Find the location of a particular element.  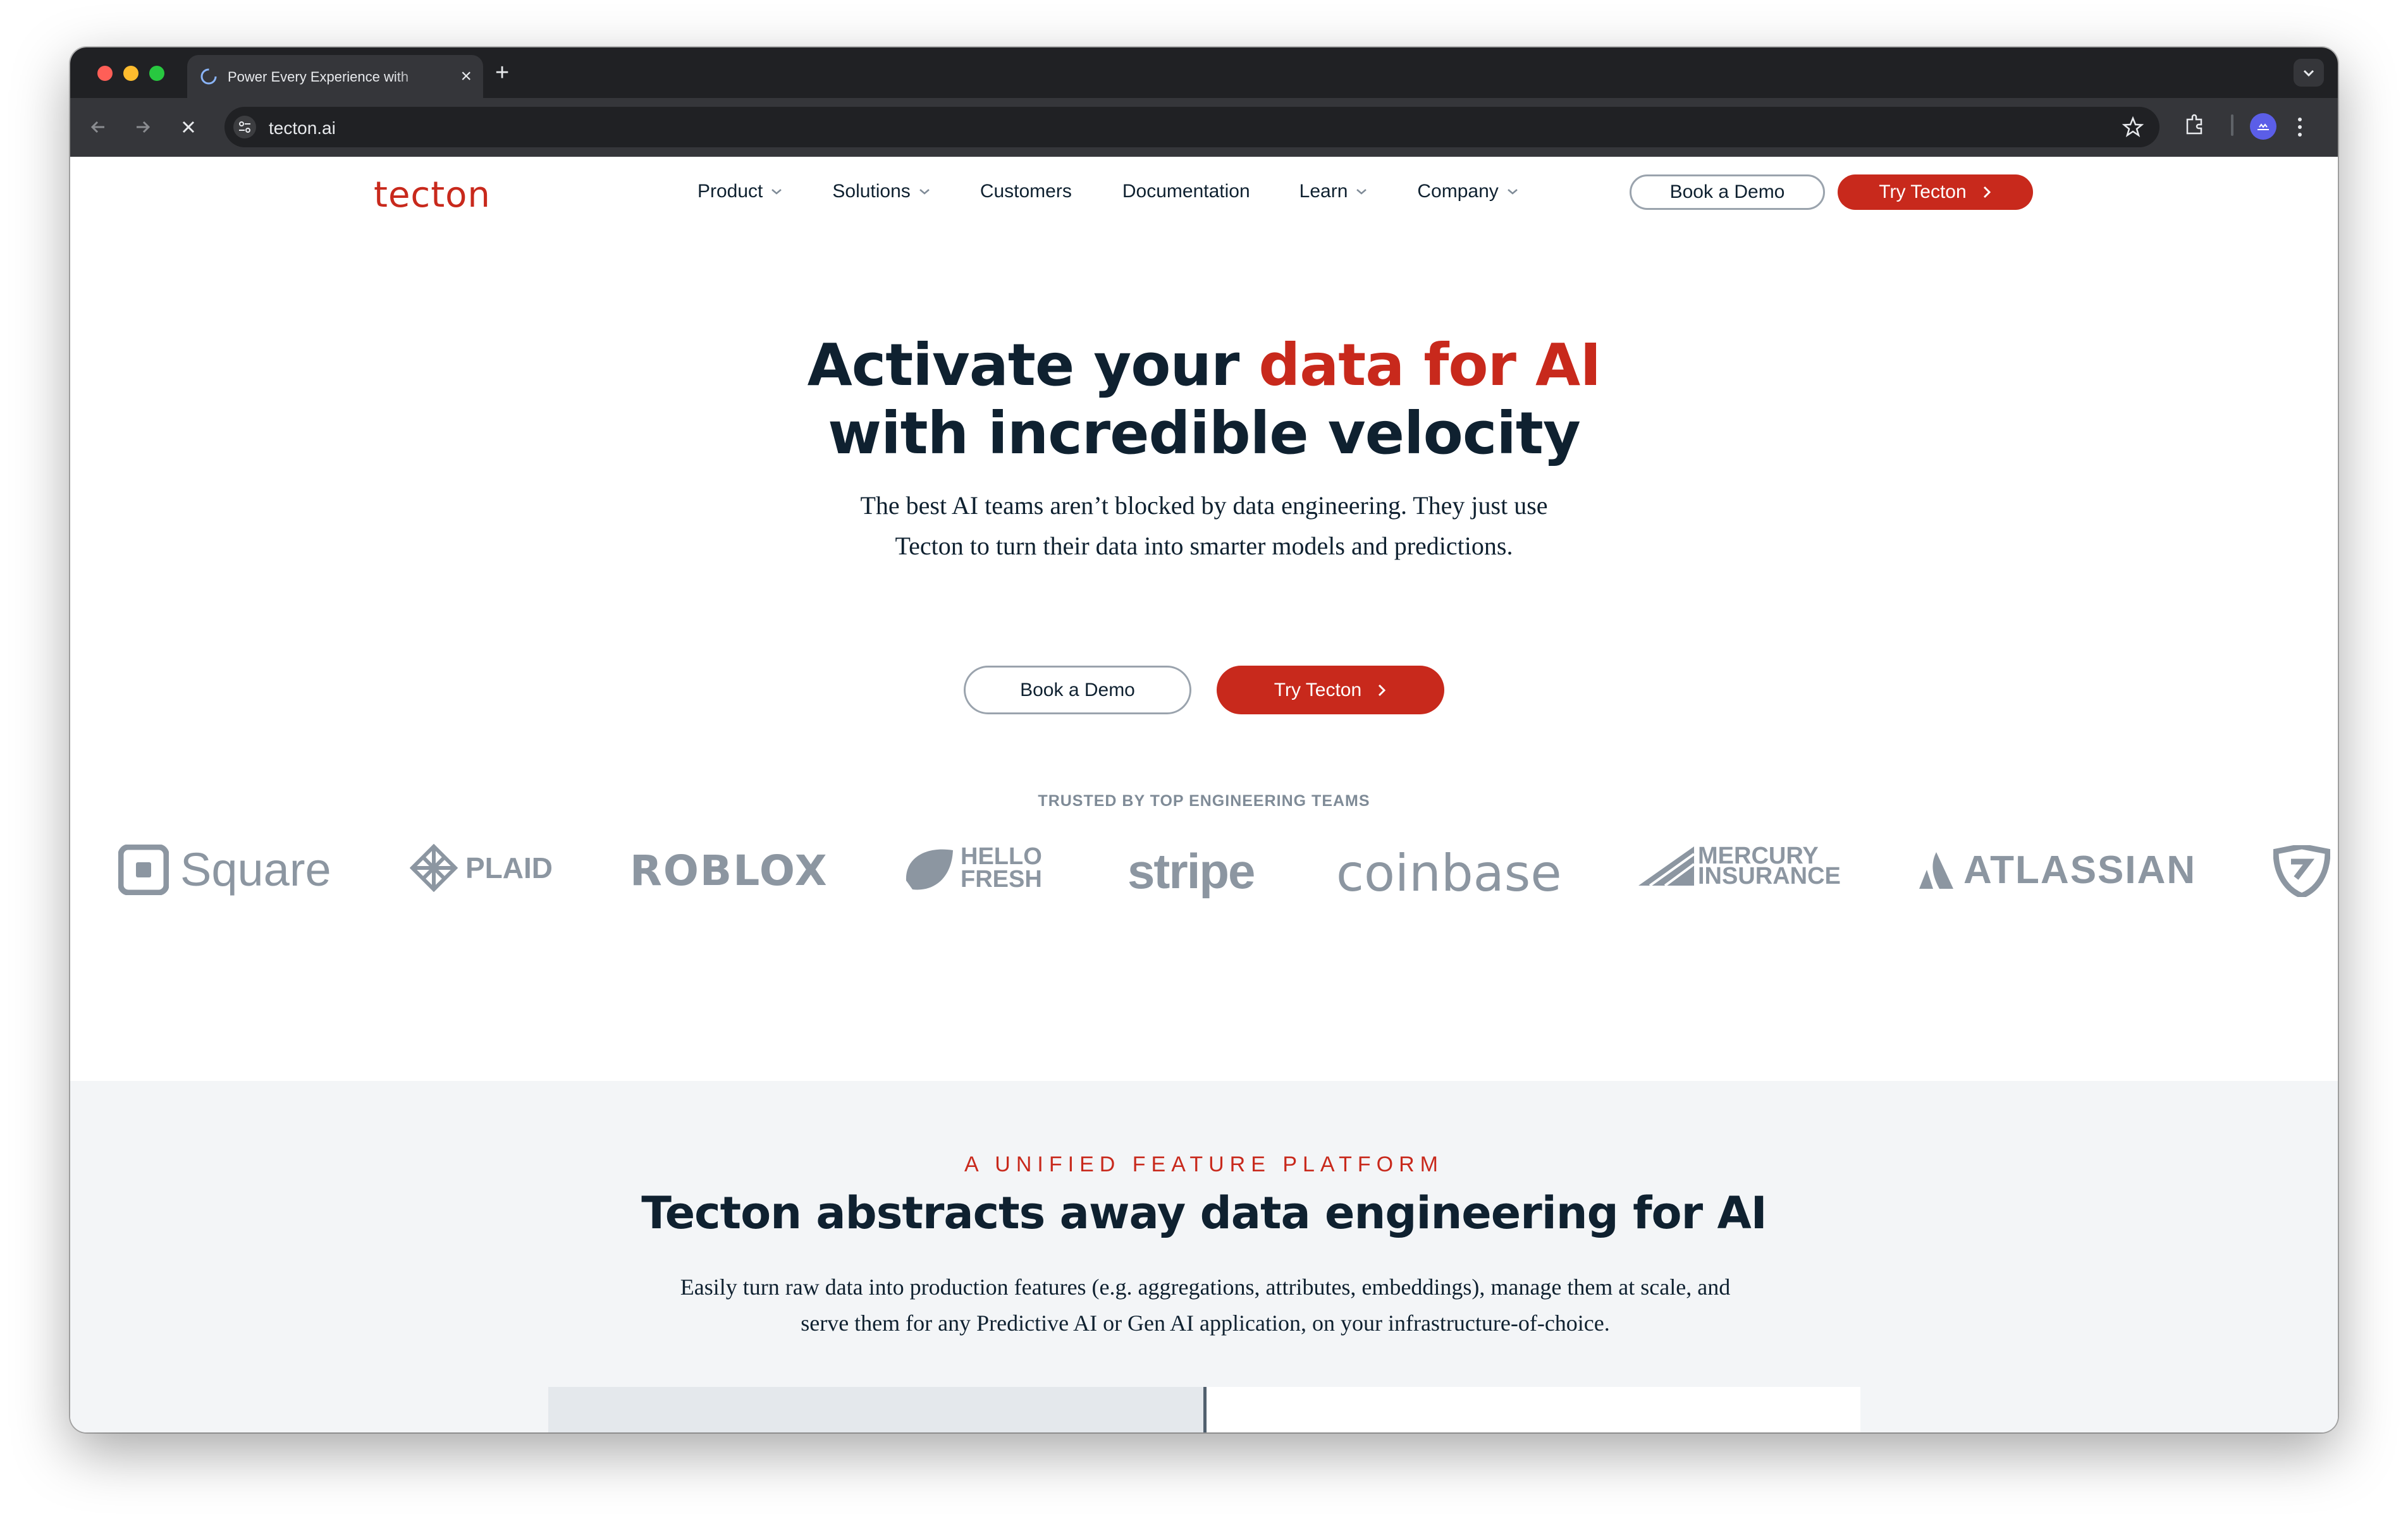

tab-close-icon: × is located at coordinates (466, 76).